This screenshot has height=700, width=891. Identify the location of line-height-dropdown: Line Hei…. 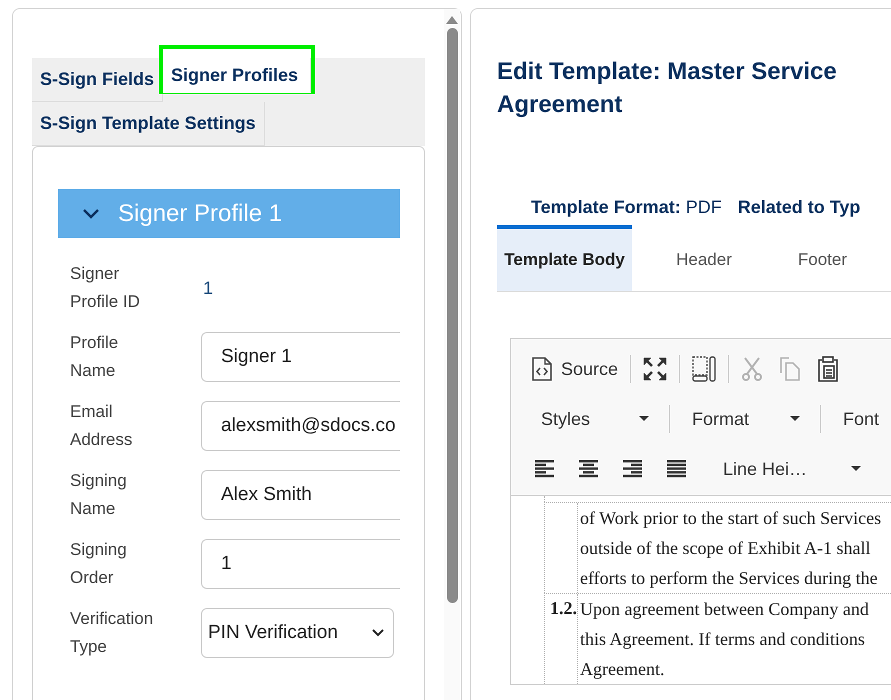
(798, 469).